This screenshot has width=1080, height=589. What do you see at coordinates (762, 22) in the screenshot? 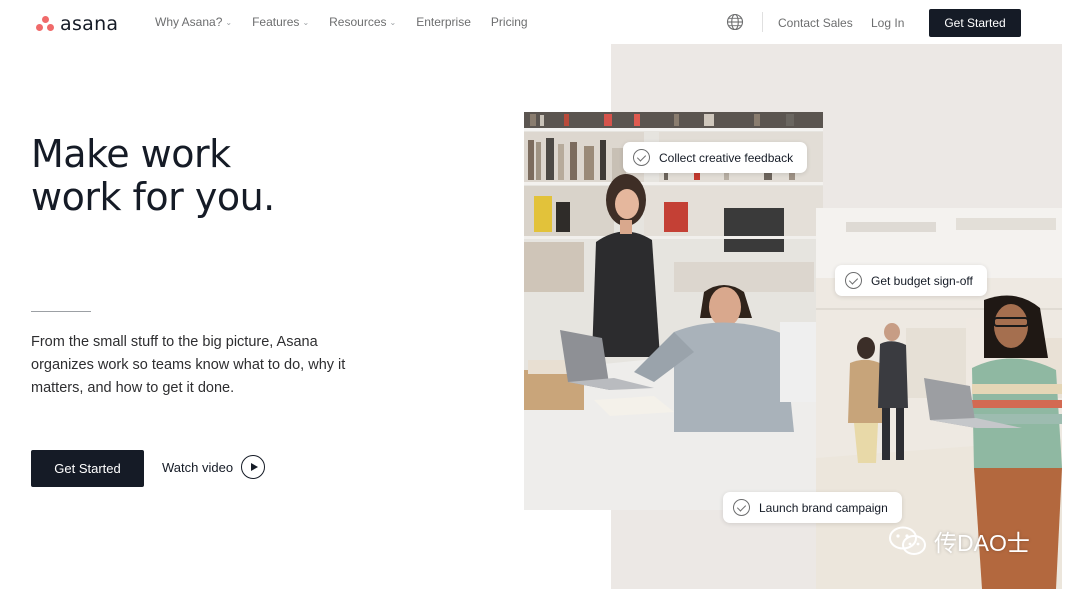
I see `nav-divider` at bounding box center [762, 22].